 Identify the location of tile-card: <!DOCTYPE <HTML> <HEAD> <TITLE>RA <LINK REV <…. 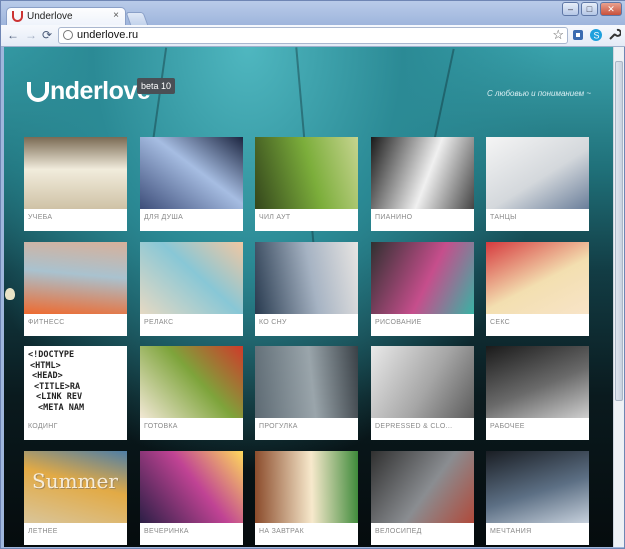
(75, 393).